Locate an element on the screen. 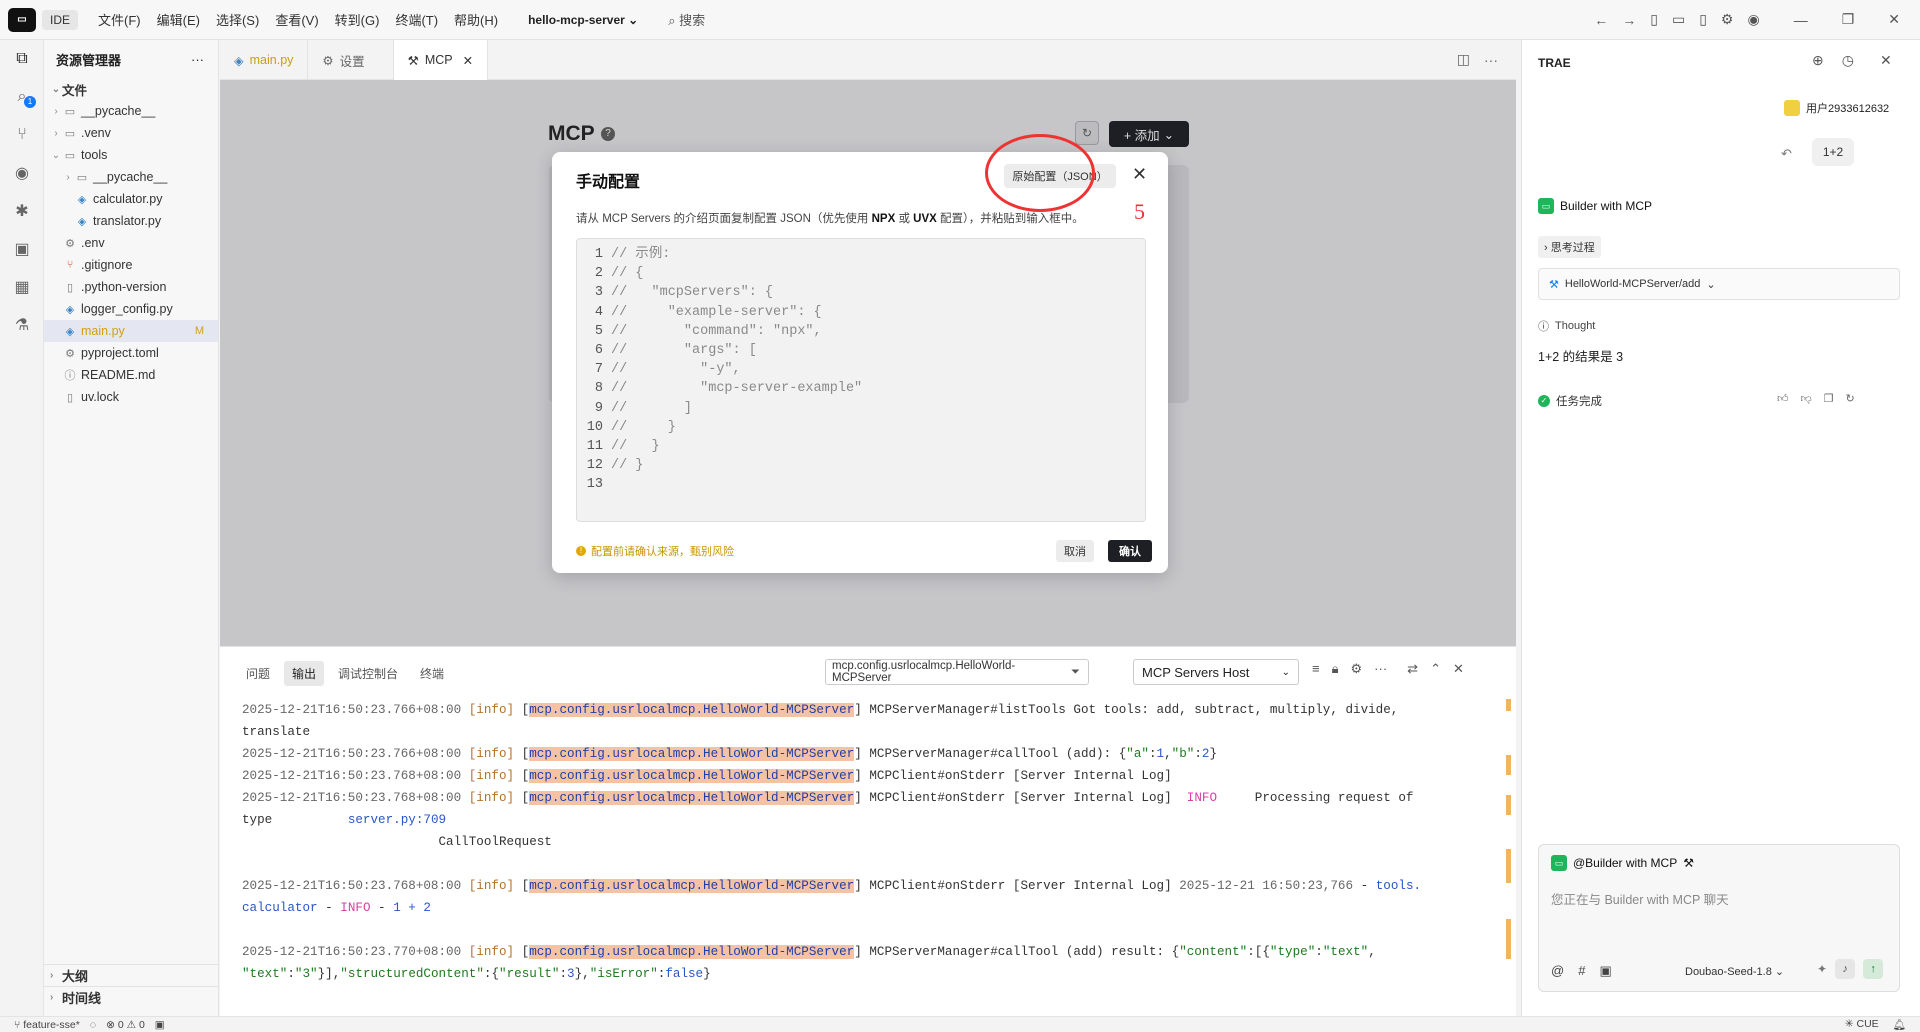 Image resolution: width=1920 pixels, height=1032 pixels. timeline-section: › 时间线 is located at coordinates (131, 997).